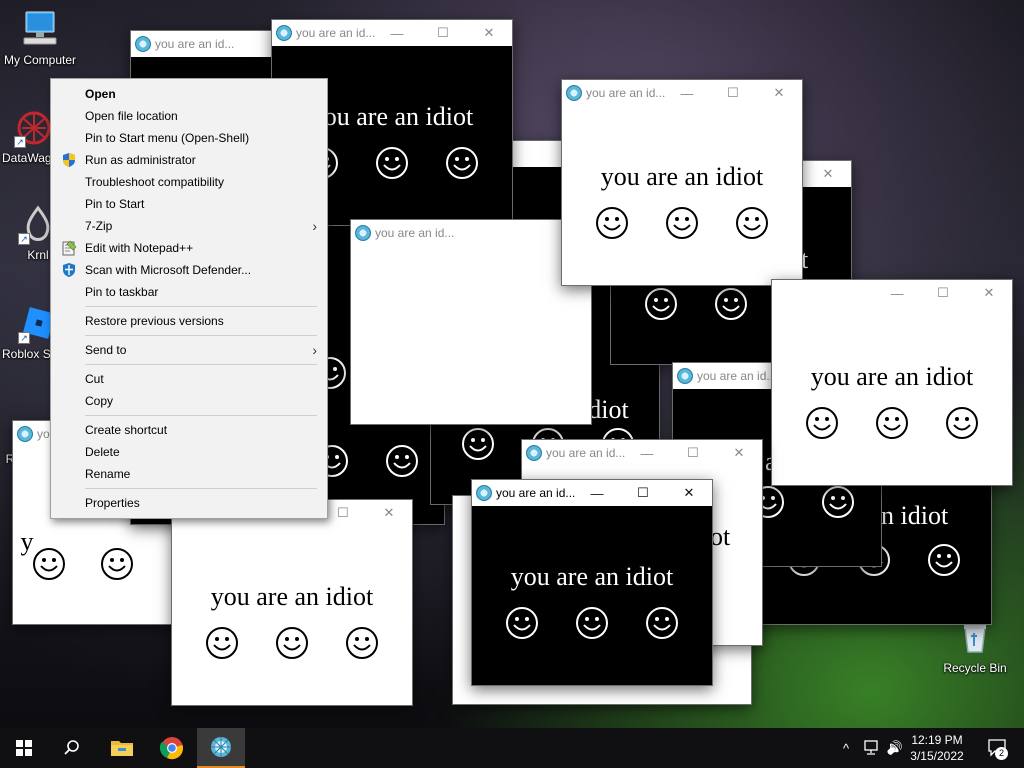 The height and width of the screenshot is (768, 1024). I want to click on menu-item-edit-with-notepad-plus-plus: Edit with Notepad++, so click(189, 248).